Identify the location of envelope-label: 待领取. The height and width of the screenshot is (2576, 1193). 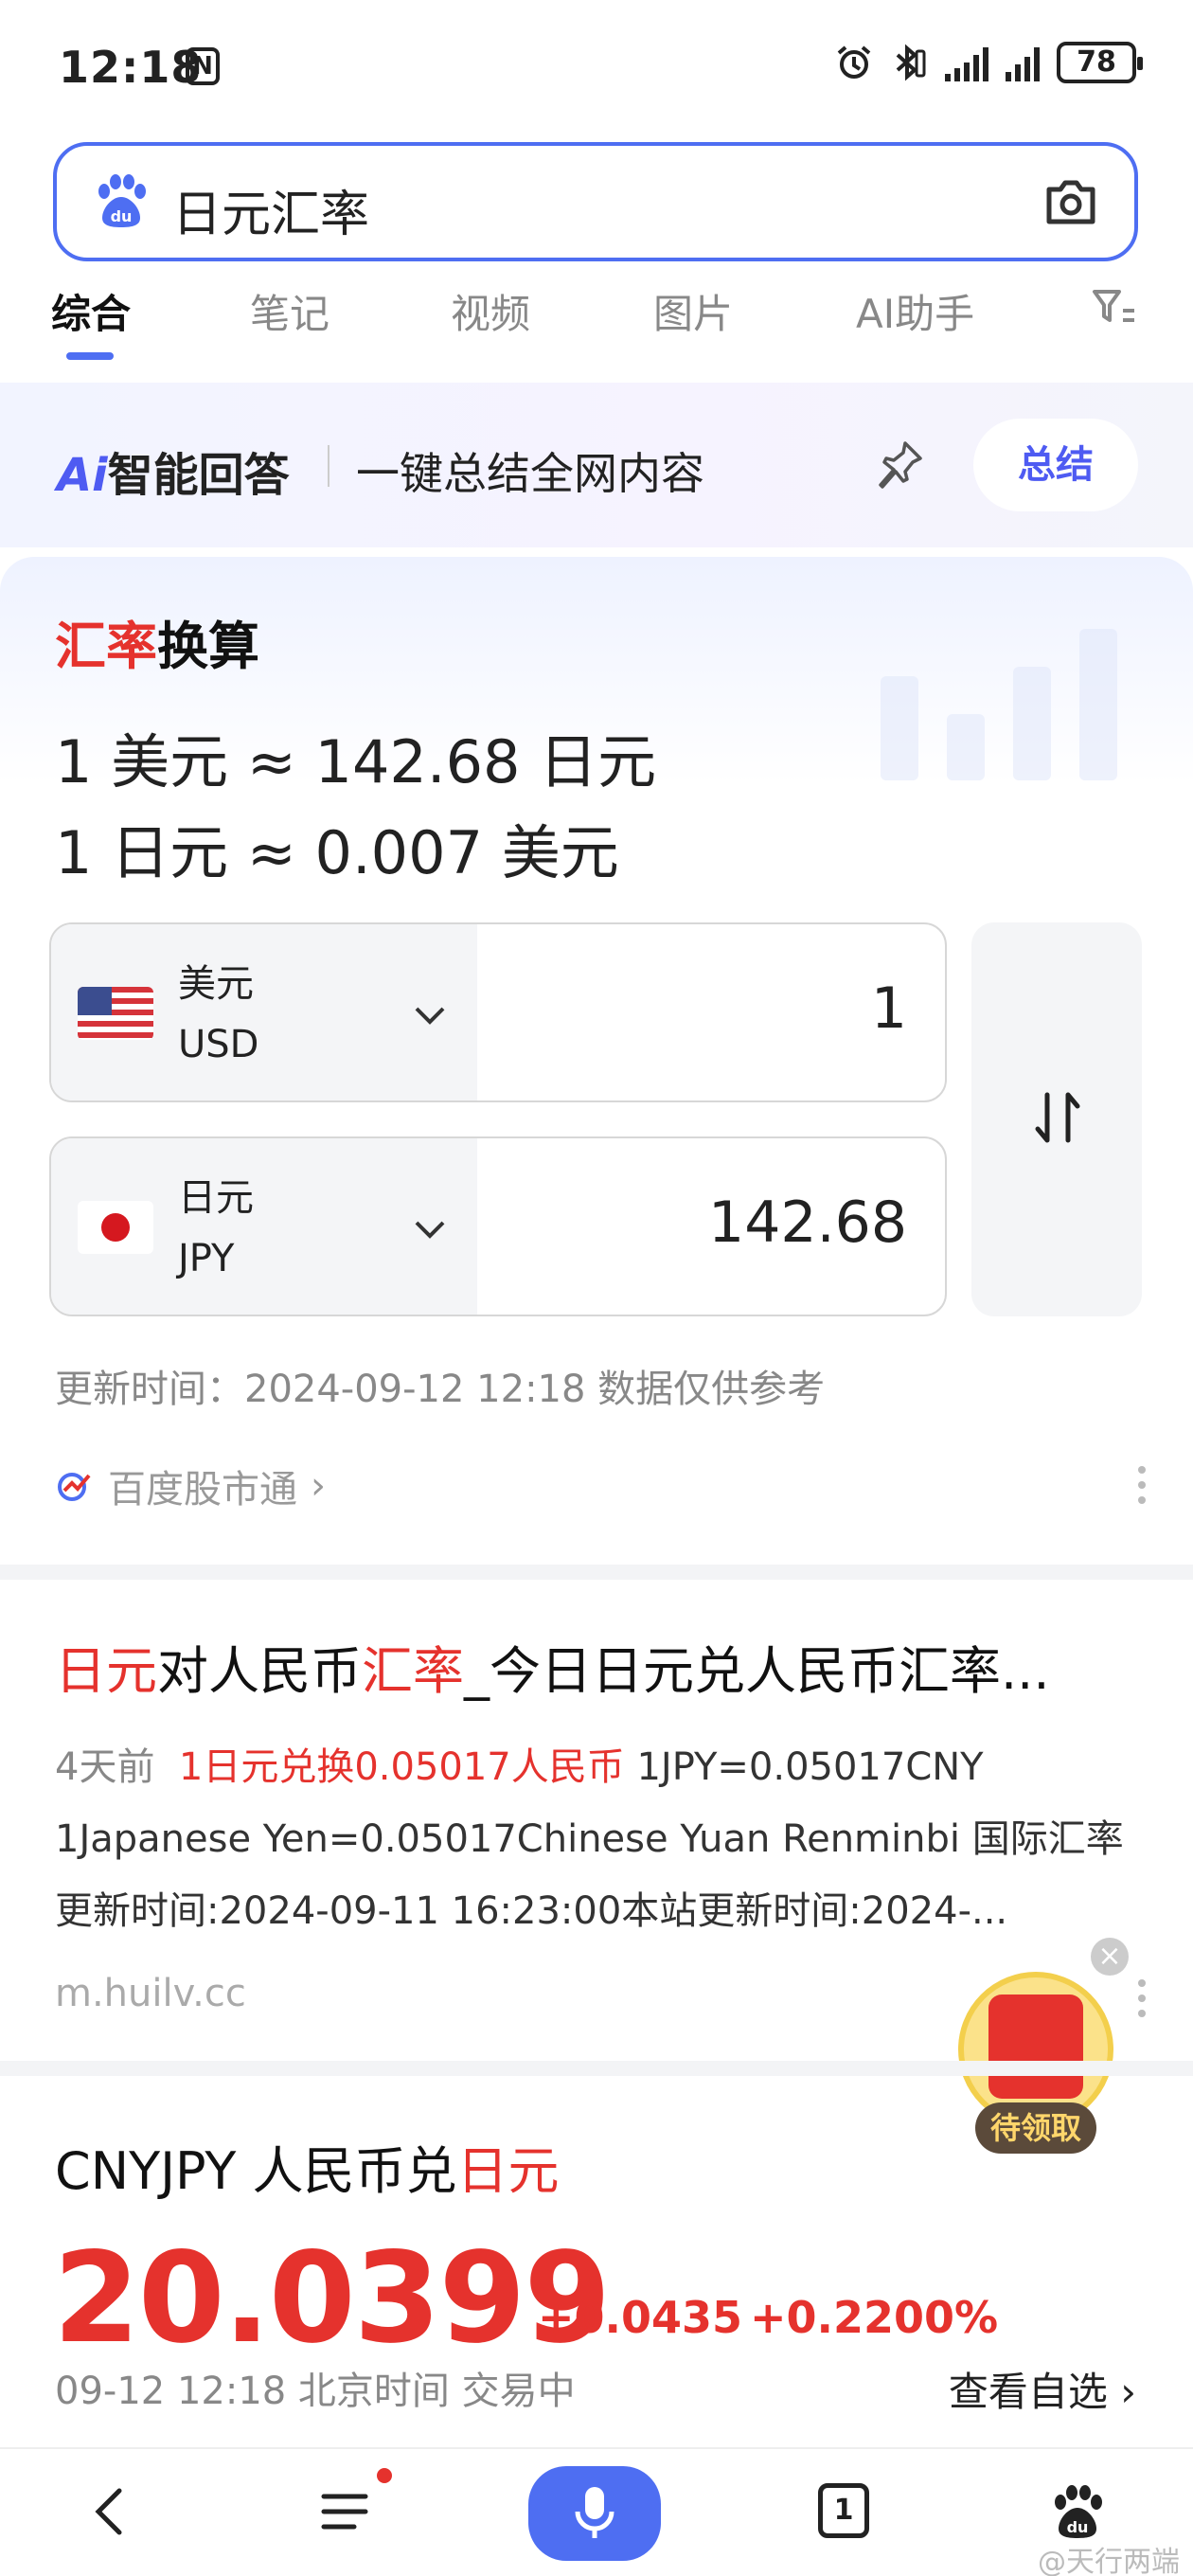
(1035, 2128).